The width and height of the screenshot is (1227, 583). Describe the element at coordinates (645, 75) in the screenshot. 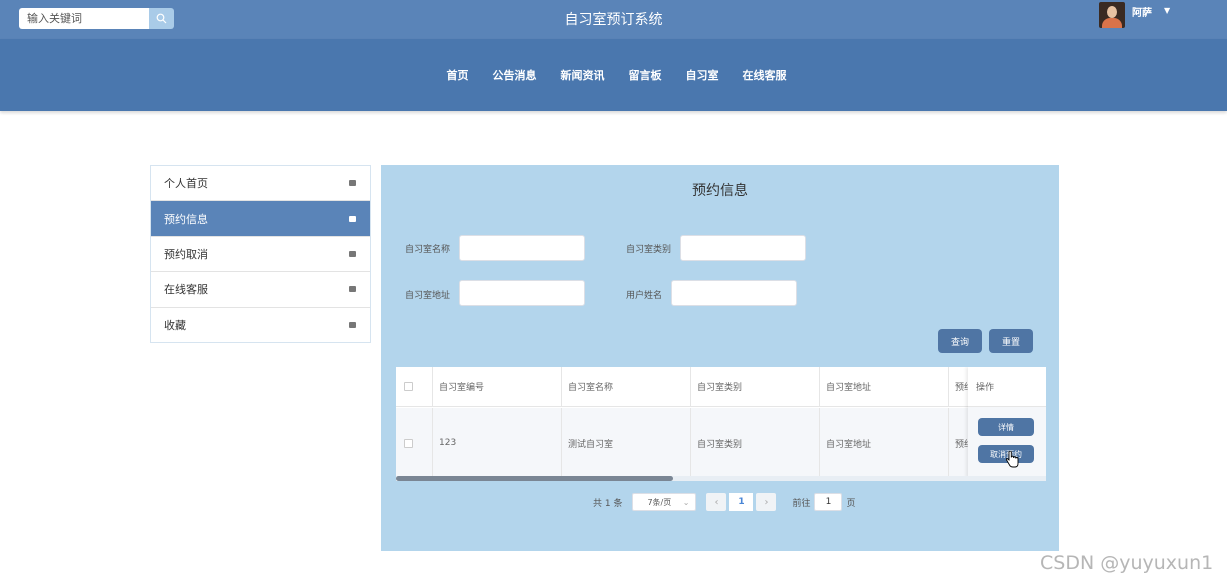

I see `nav-item-messageboard: 留言板` at that location.